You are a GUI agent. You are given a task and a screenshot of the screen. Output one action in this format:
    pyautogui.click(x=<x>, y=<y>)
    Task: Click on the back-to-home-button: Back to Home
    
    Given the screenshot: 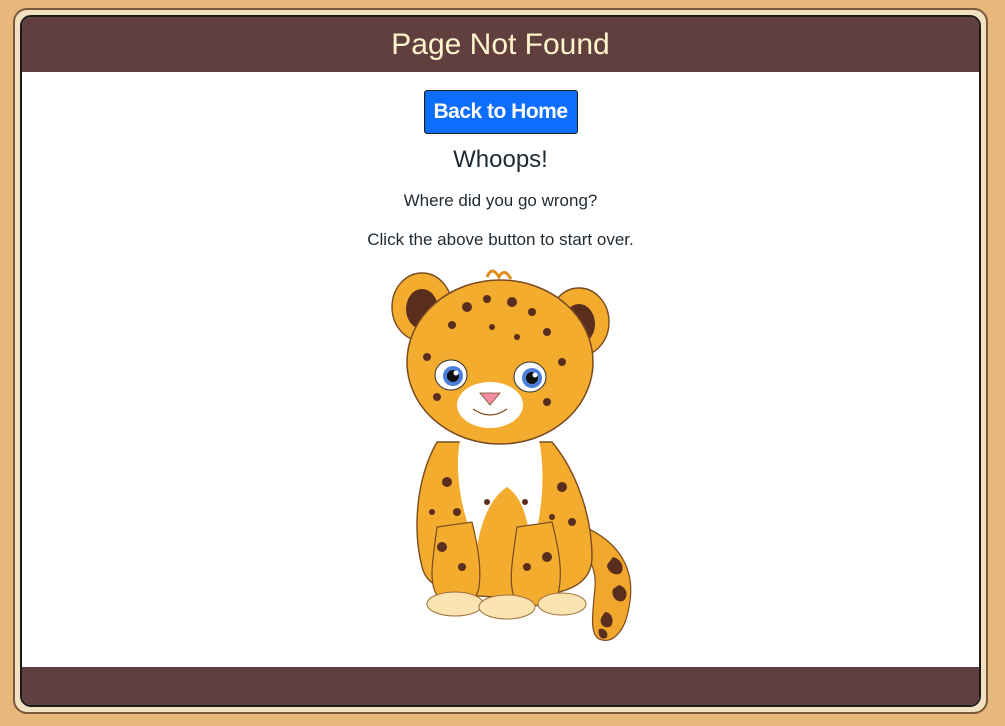 What is the action you would take?
    pyautogui.click(x=500, y=112)
    